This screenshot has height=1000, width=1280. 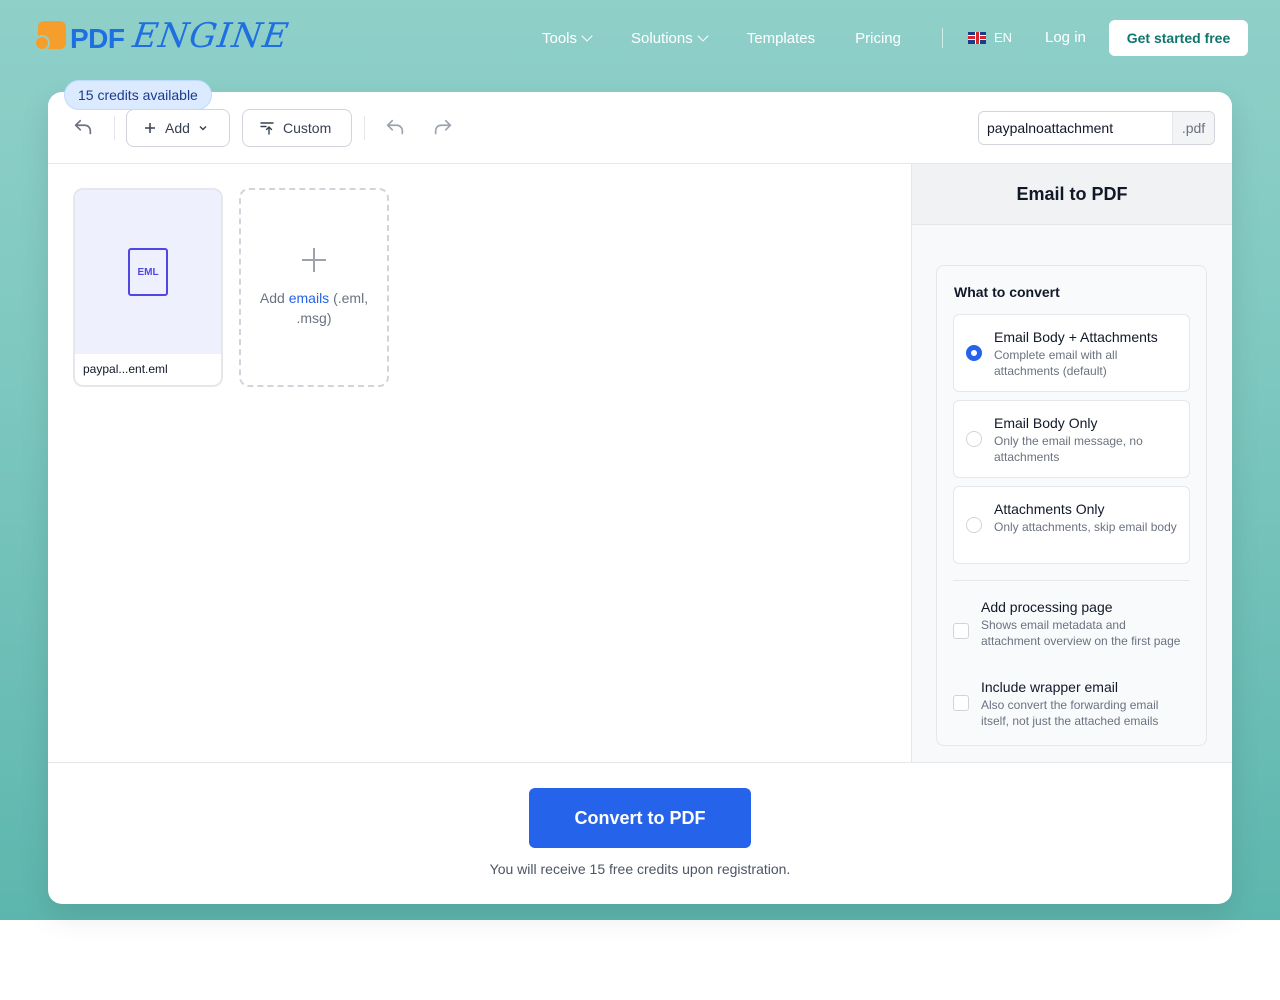 What do you see at coordinates (395, 128) in the screenshot?
I see `undo-icon` at bounding box center [395, 128].